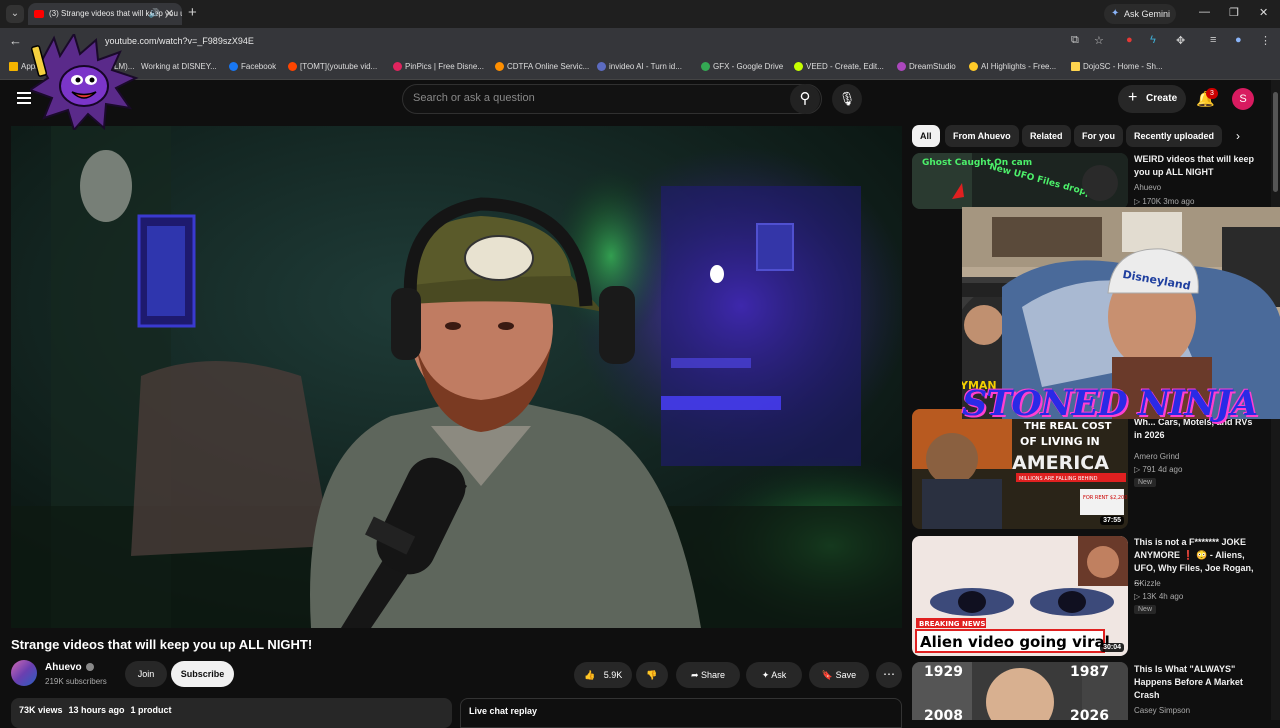 This screenshot has height=728, width=1280. I want to click on ask-gemini-label: Ask Gemini, so click(1147, 14).